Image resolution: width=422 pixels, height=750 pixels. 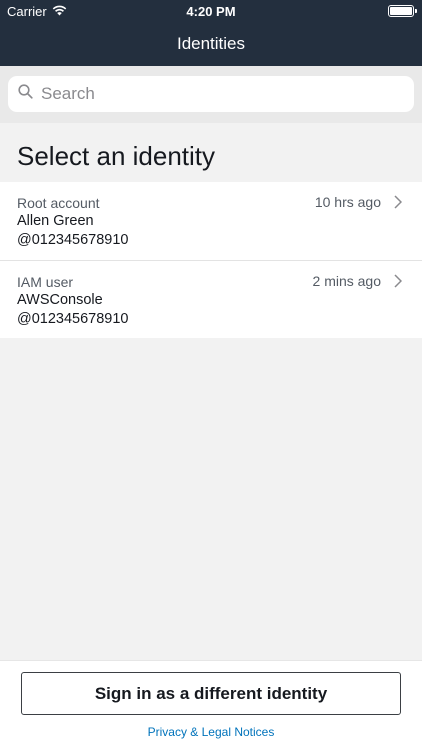 What do you see at coordinates (29, 94) in the screenshot?
I see `search-icon` at bounding box center [29, 94].